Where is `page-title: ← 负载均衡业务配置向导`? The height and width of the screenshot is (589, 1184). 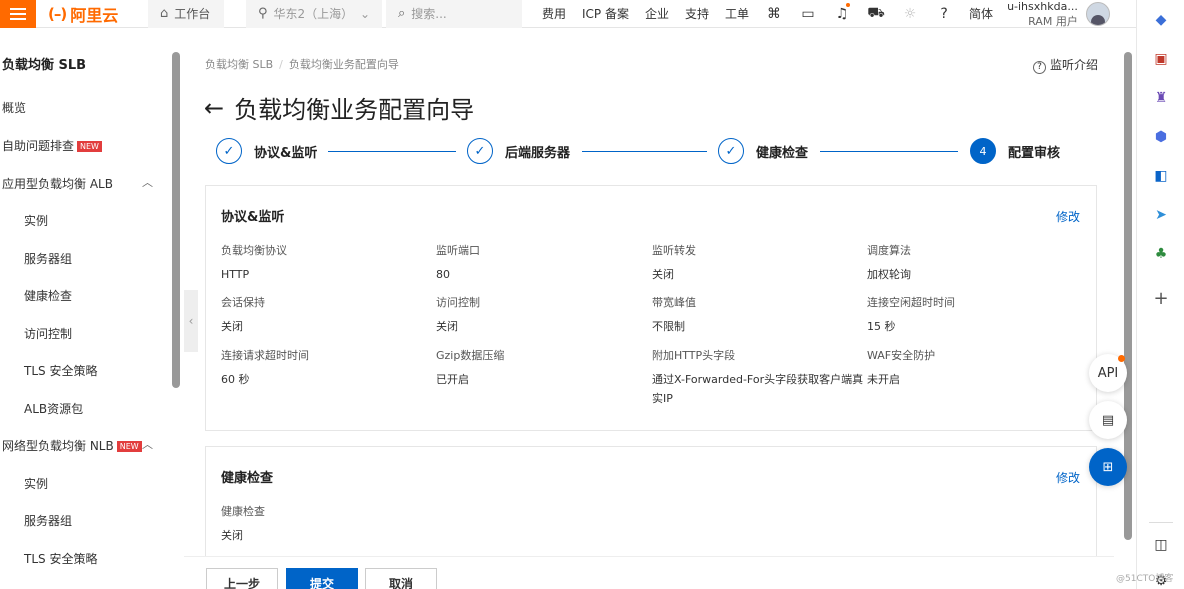
page-title: ← 负载均衡业务配置向导 is located at coordinates (339, 107).